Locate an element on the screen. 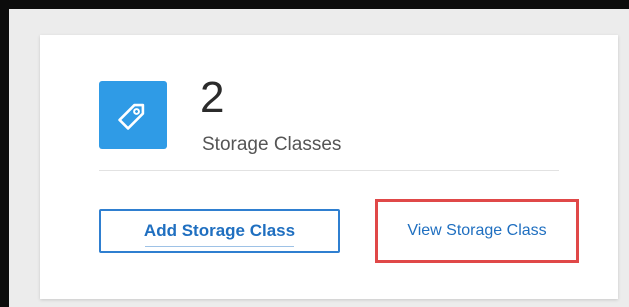  tag-icon-tile is located at coordinates (133, 115).